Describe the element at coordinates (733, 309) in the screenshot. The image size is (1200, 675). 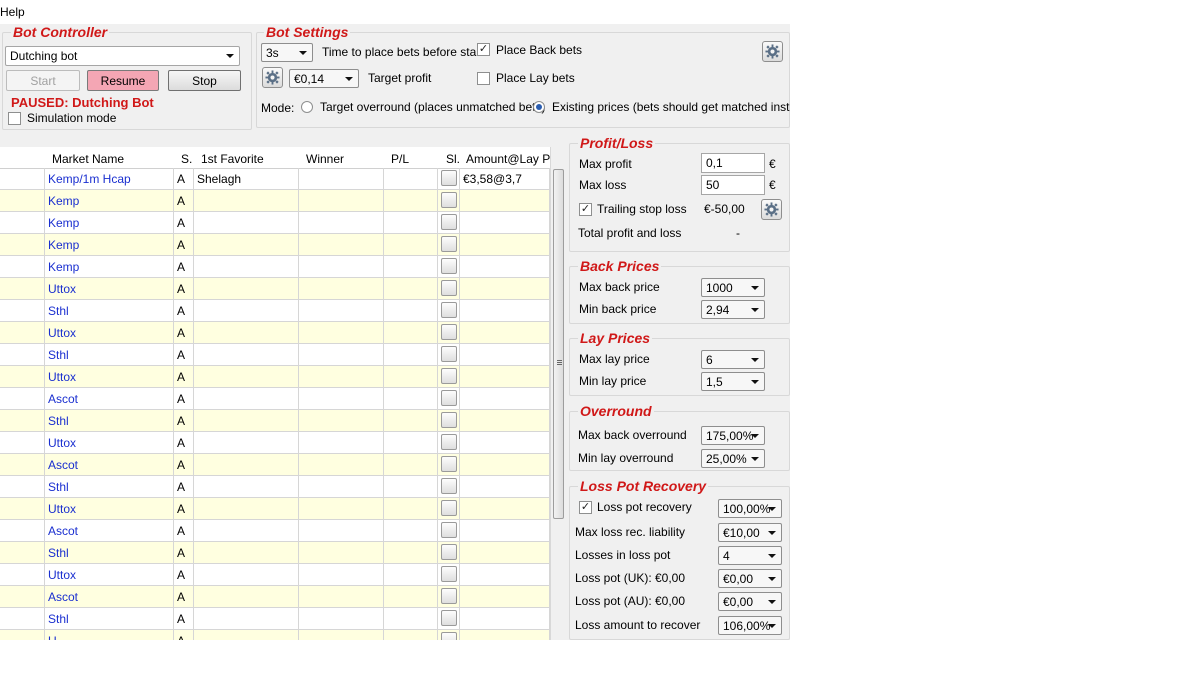
I see `min-back-price-select: 2,94` at that location.